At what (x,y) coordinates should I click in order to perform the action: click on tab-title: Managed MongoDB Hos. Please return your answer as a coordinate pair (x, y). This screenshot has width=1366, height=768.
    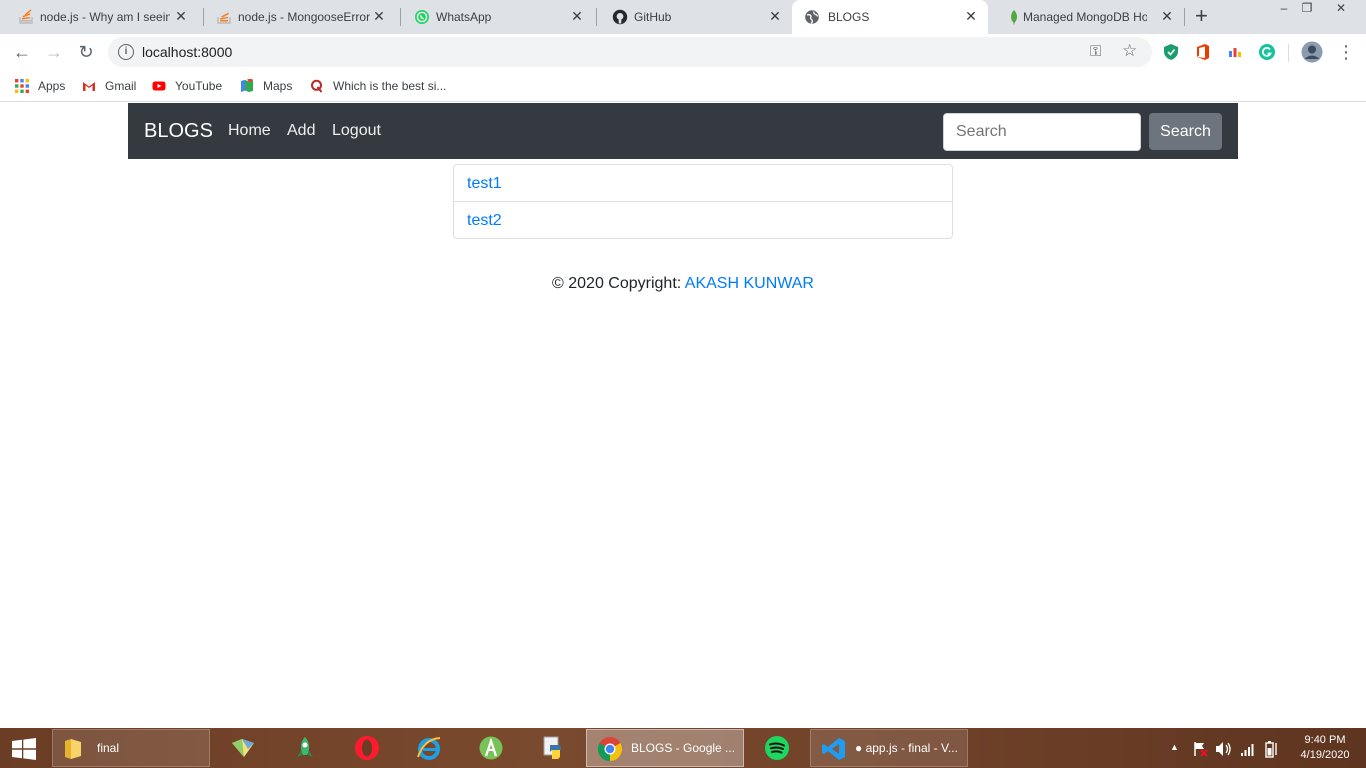
    Looking at the image, I should click on (1085, 17).